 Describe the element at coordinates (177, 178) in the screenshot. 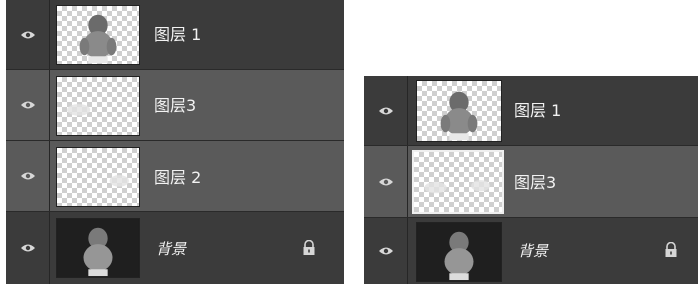

I see `layer-name: 图层 2` at that location.